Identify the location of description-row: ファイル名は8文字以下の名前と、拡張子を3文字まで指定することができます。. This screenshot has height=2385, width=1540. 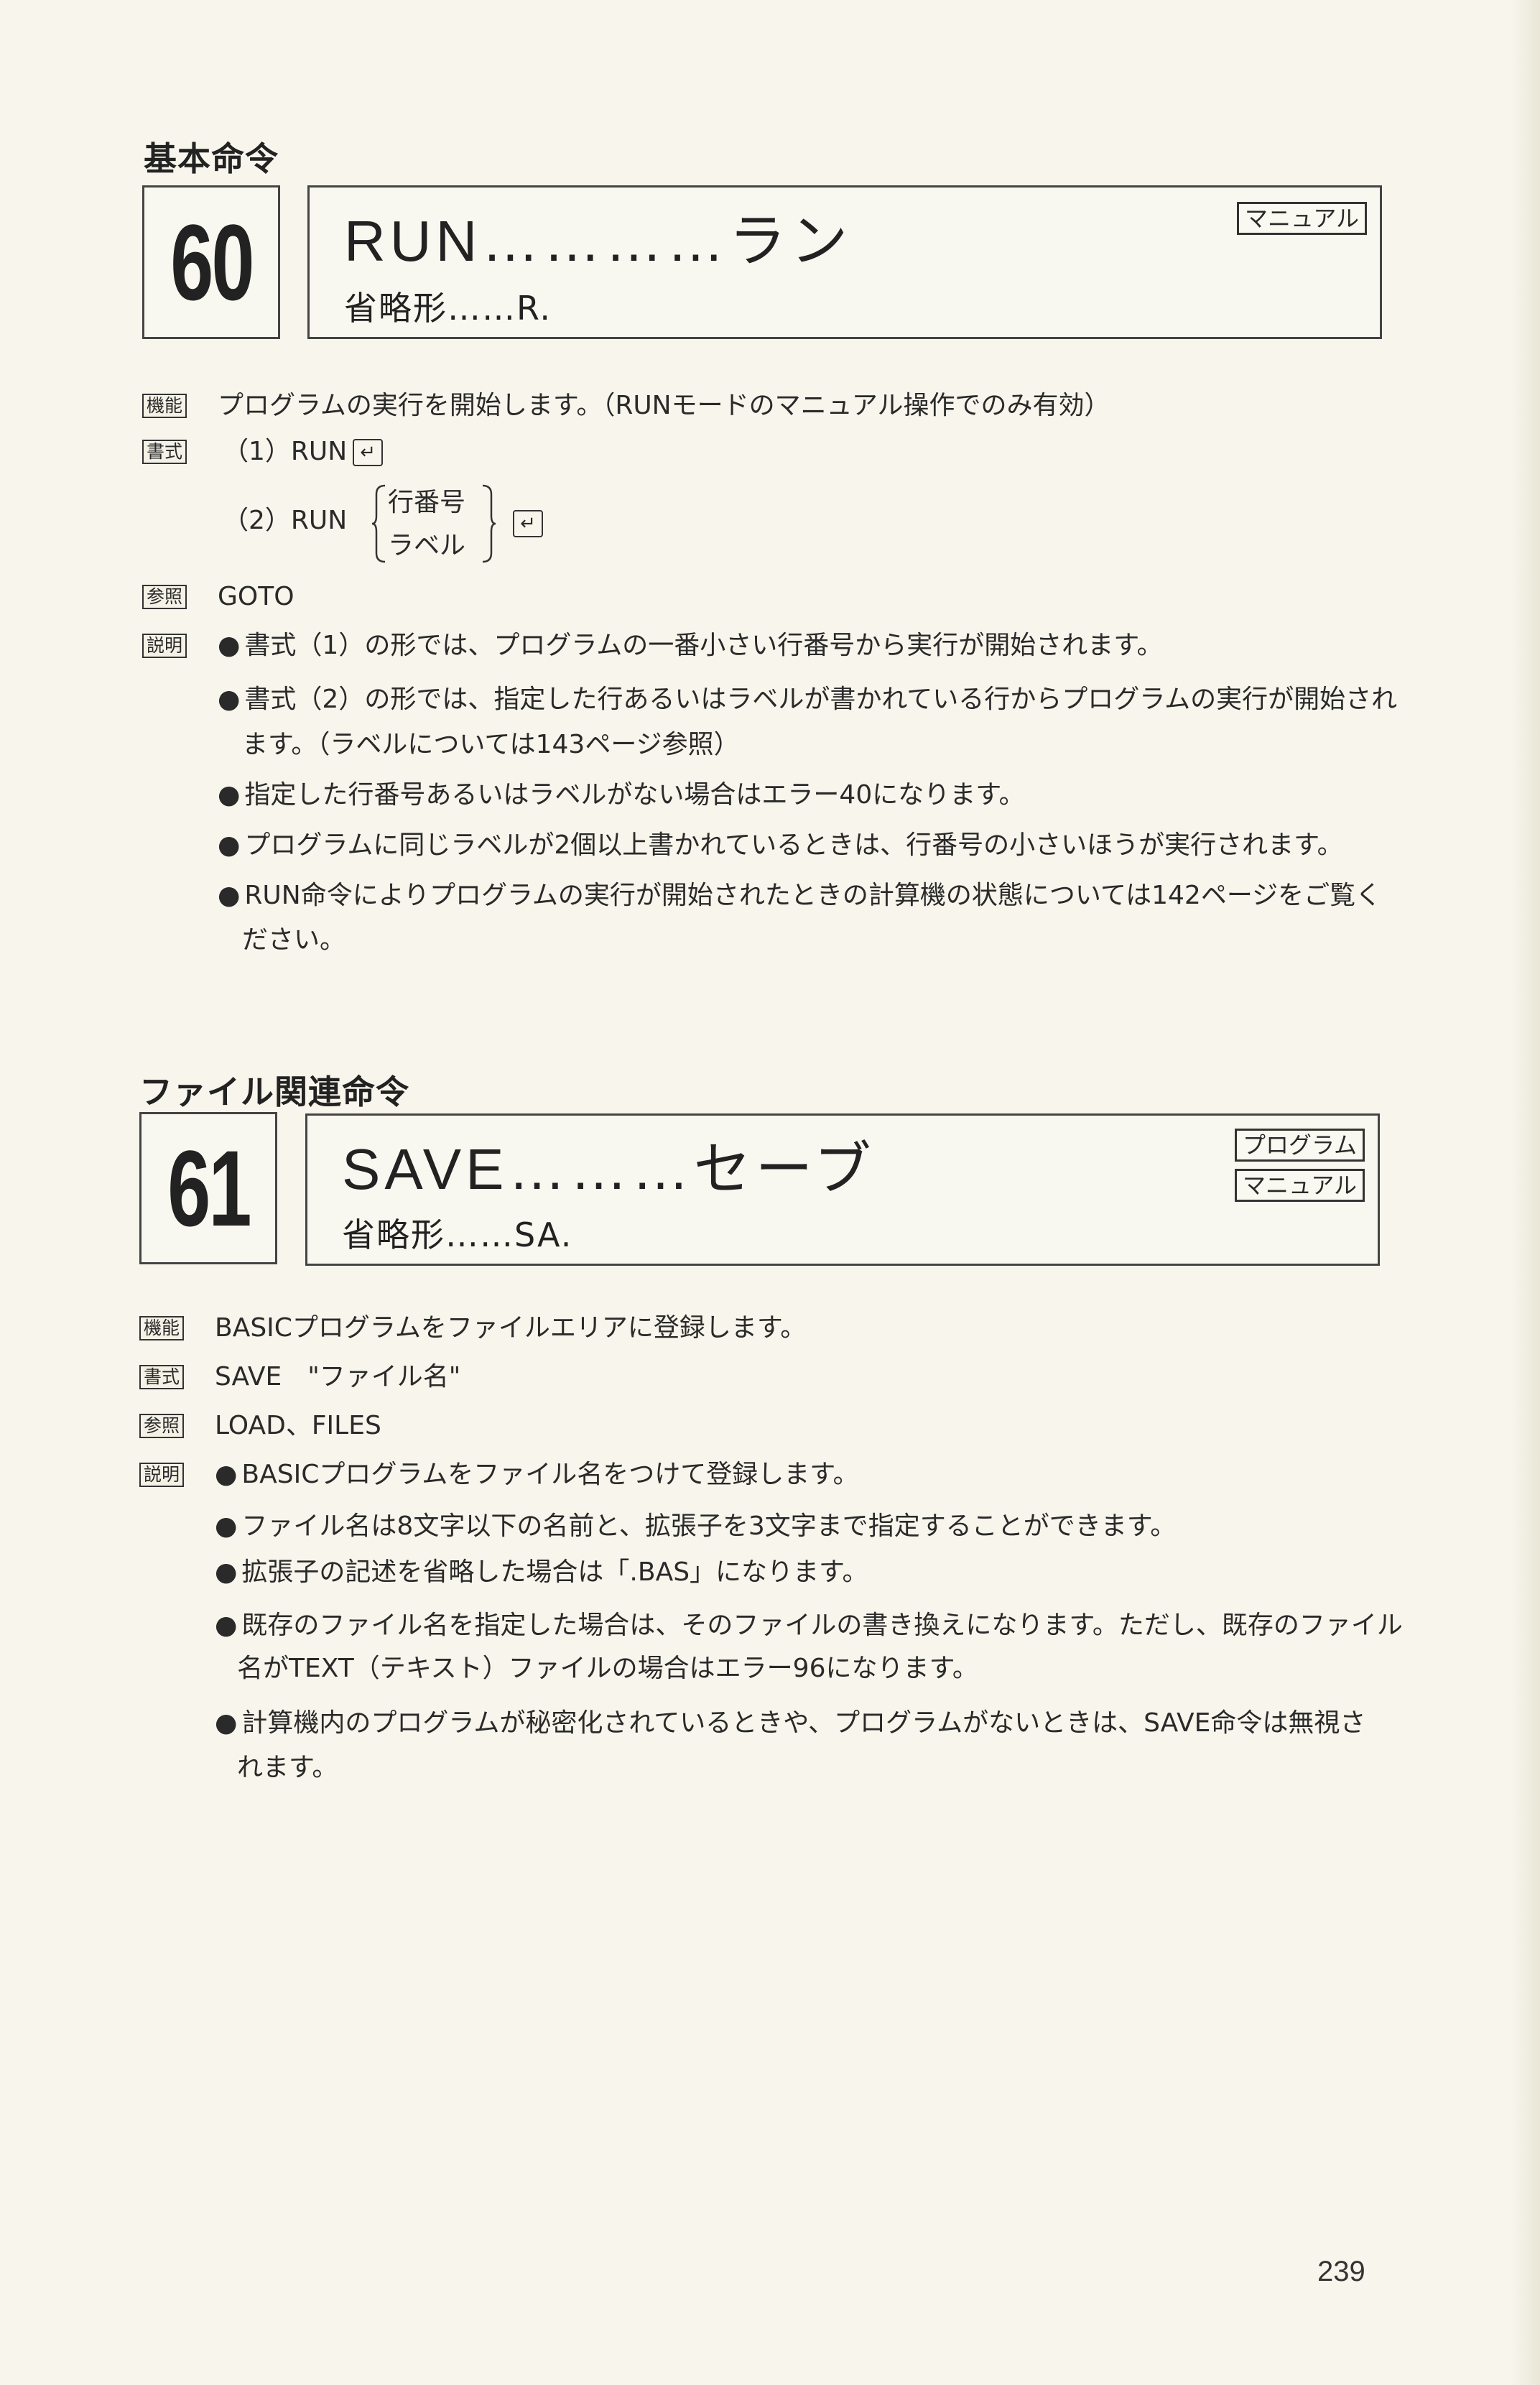
(757, 1527).